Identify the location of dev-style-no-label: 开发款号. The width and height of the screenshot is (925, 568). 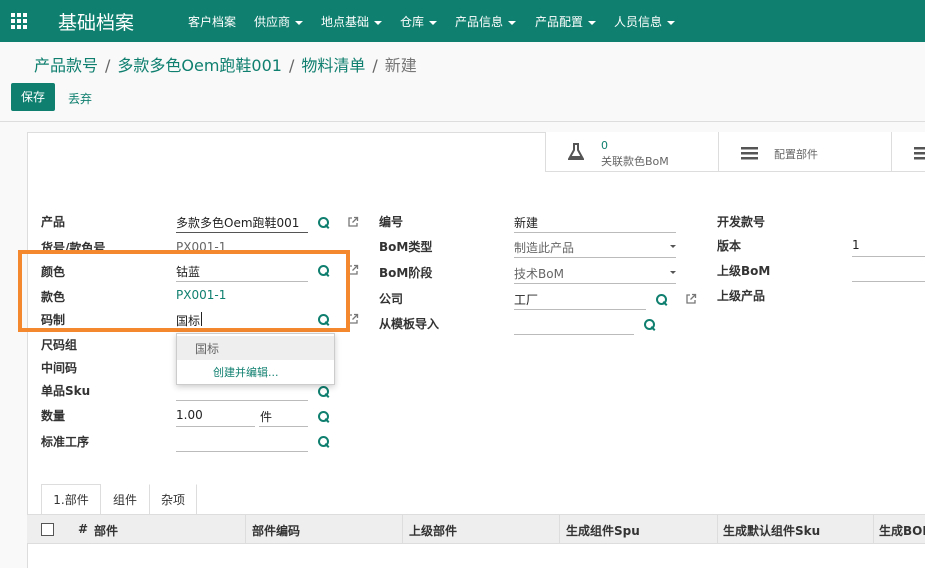
(741, 222).